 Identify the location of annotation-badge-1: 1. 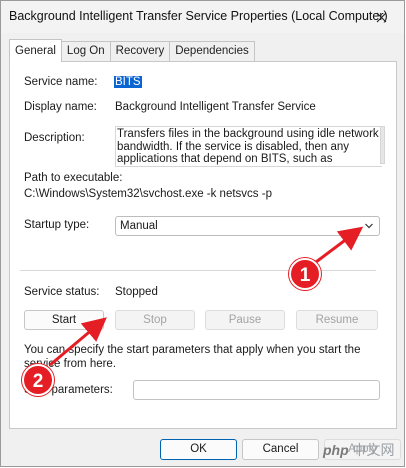
(305, 274).